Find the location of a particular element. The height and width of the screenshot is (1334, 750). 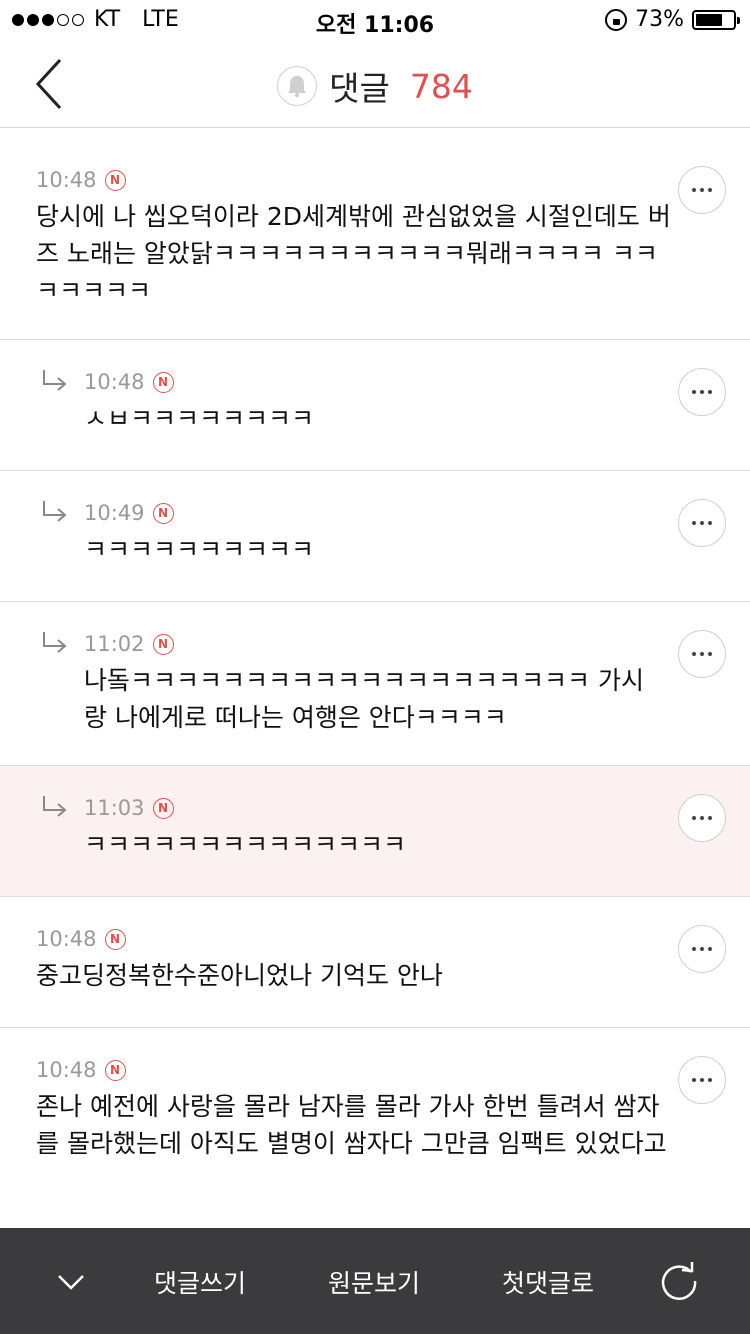

battery-percent: 73% is located at coordinates (659, 19).